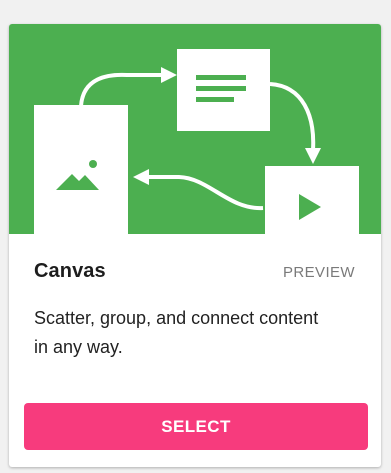 The height and width of the screenshot is (473, 391). I want to click on select-button: SELECT, so click(196, 426).